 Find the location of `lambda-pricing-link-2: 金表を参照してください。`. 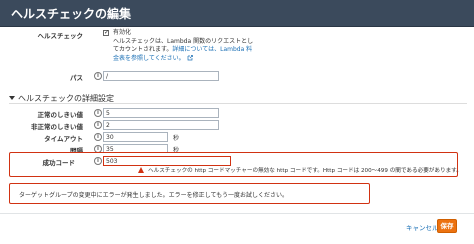

lambda-pricing-link-2: 金表を参照してください。 is located at coordinates (153, 59).